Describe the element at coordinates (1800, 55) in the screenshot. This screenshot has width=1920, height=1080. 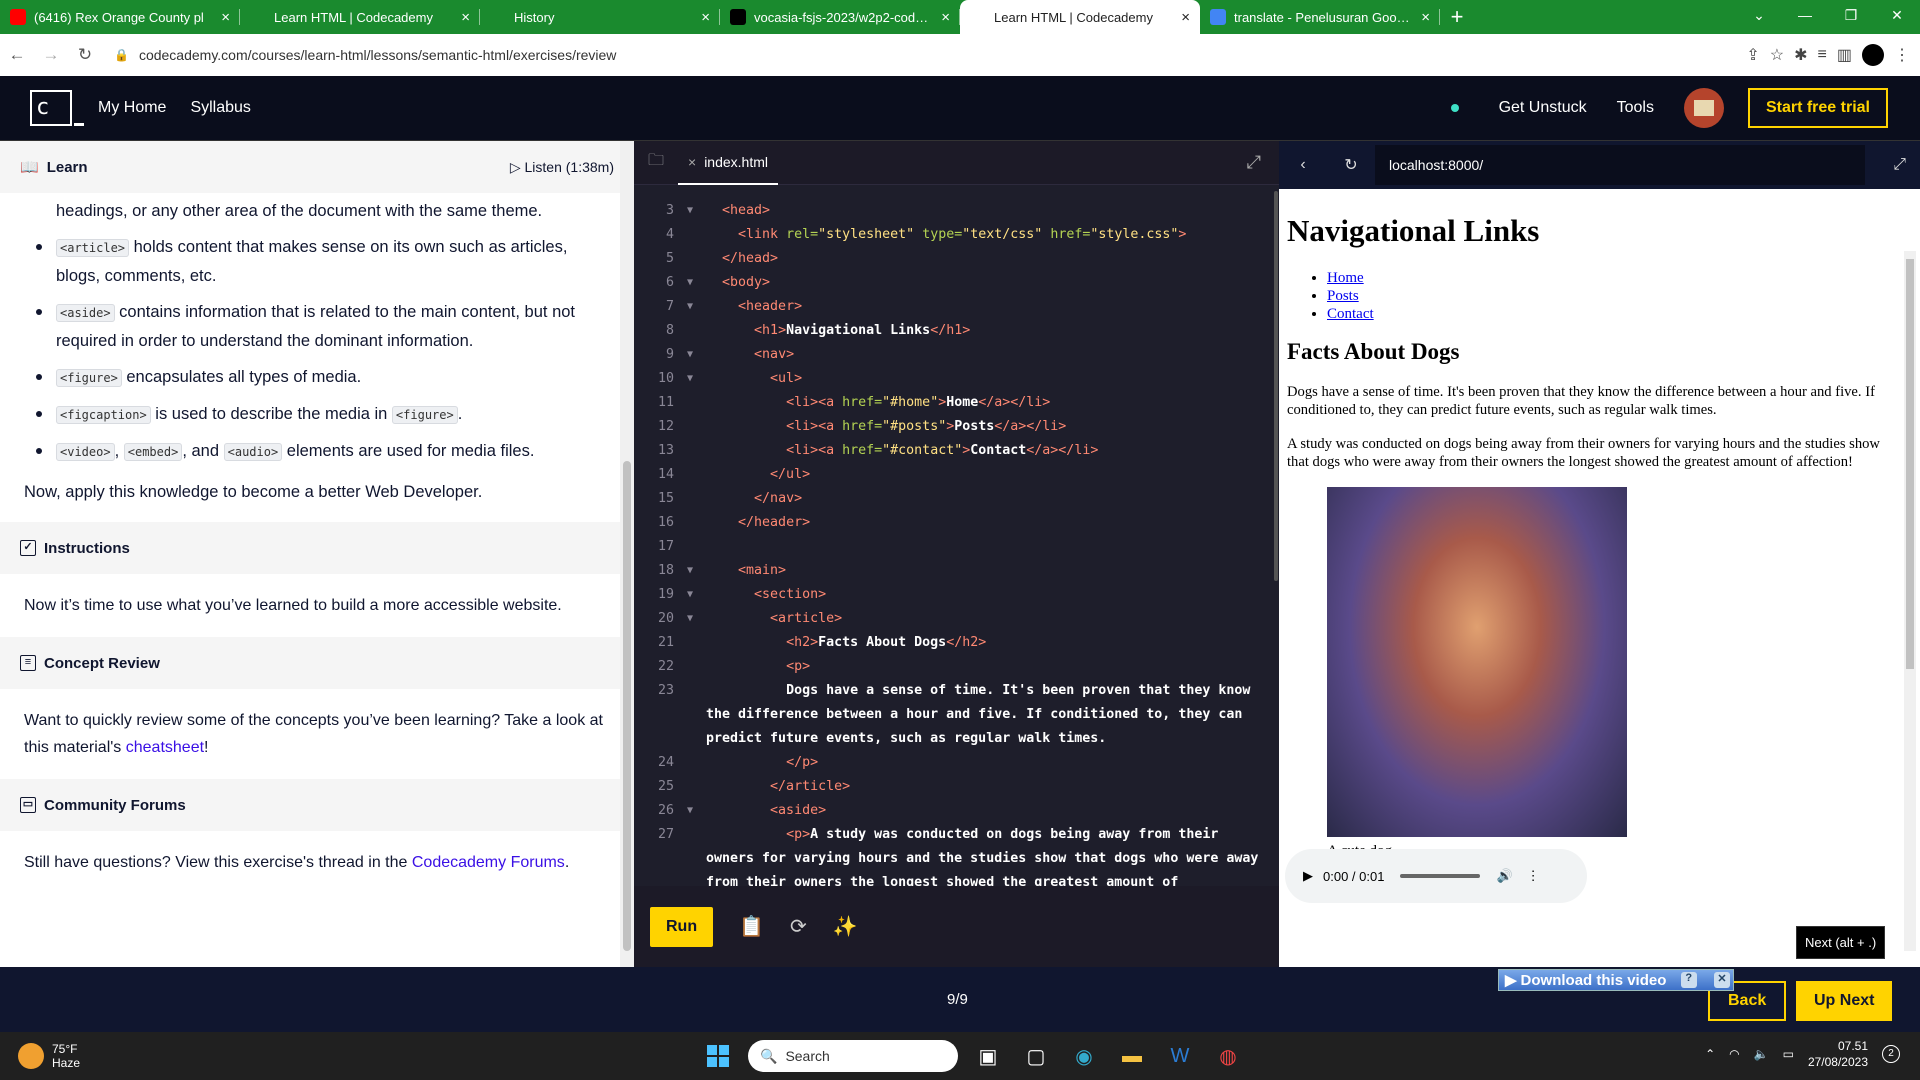
I see `extensions-icon: ✱` at that location.